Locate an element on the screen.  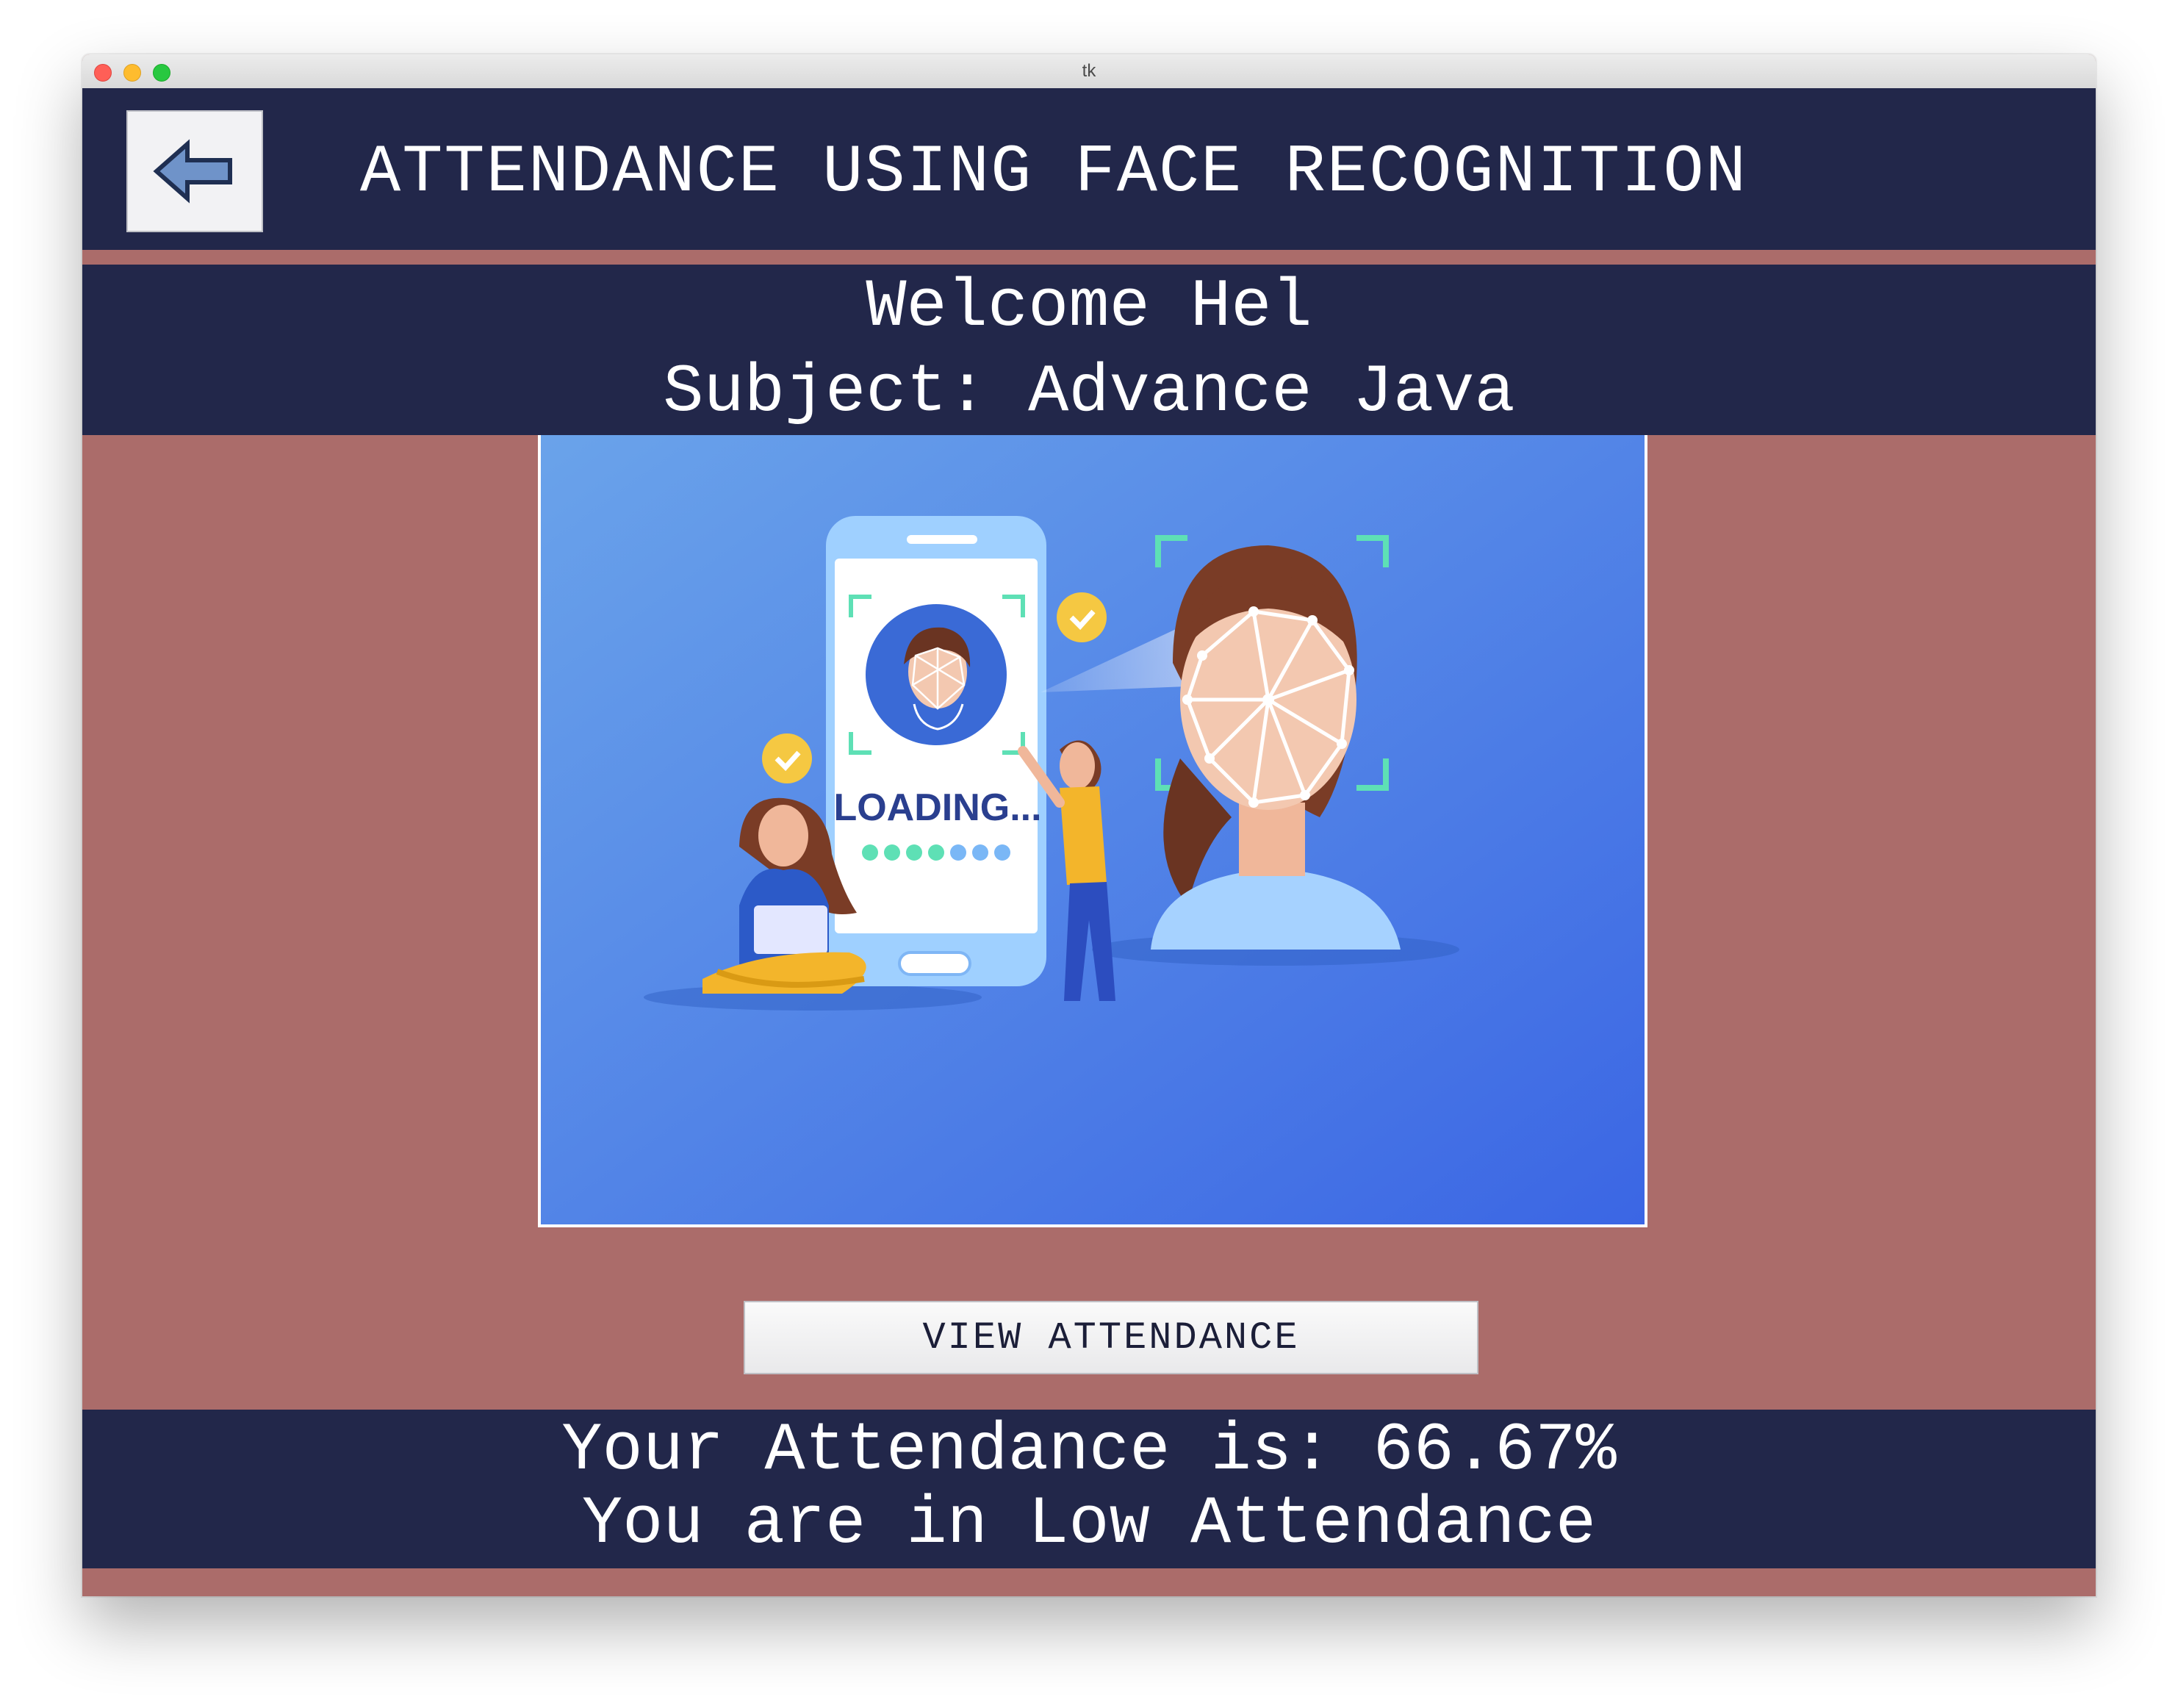
back-button is located at coordinates (194, 171).